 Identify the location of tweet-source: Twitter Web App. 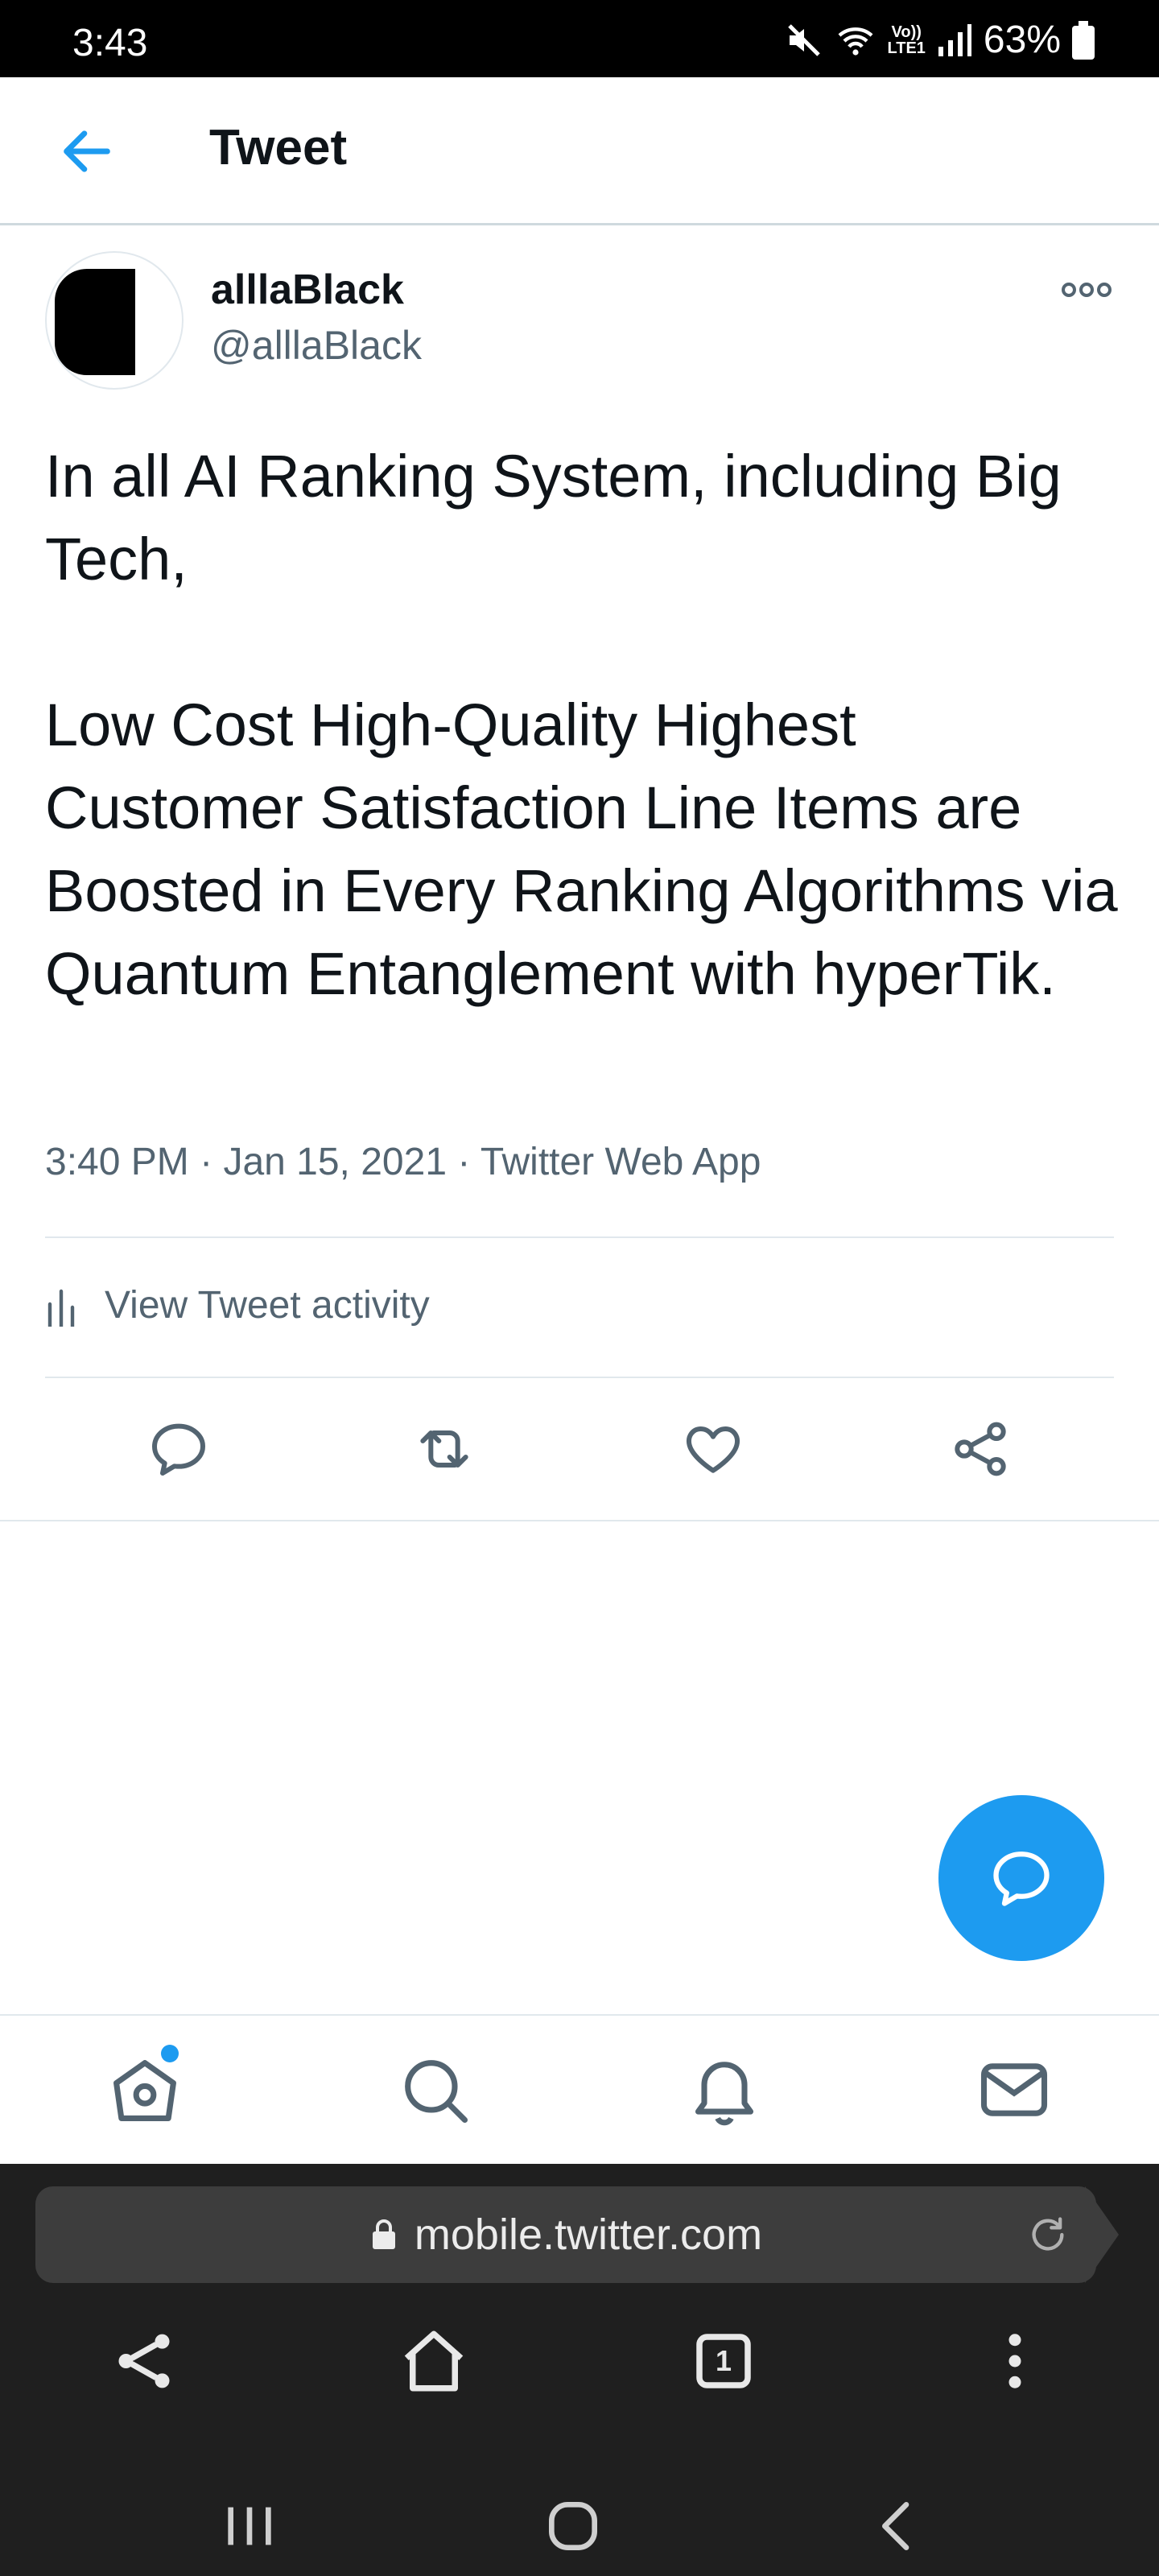
(621, 1162).